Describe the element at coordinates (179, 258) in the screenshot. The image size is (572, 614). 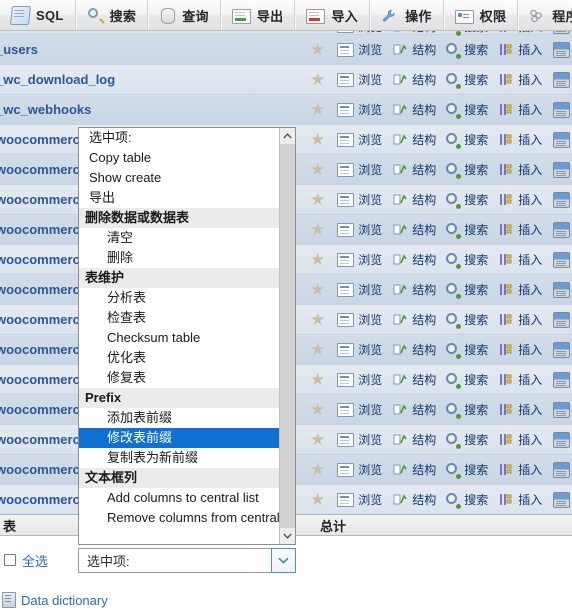
I see `dropdown-option: 删除` at that location.